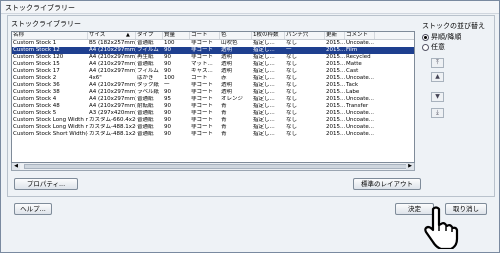 This screenshot has width=500, height=253. What do you see at coordinates (354, 64) in the screenshot?
I see `table-cell: Matte` at bounding box center [354, 64].